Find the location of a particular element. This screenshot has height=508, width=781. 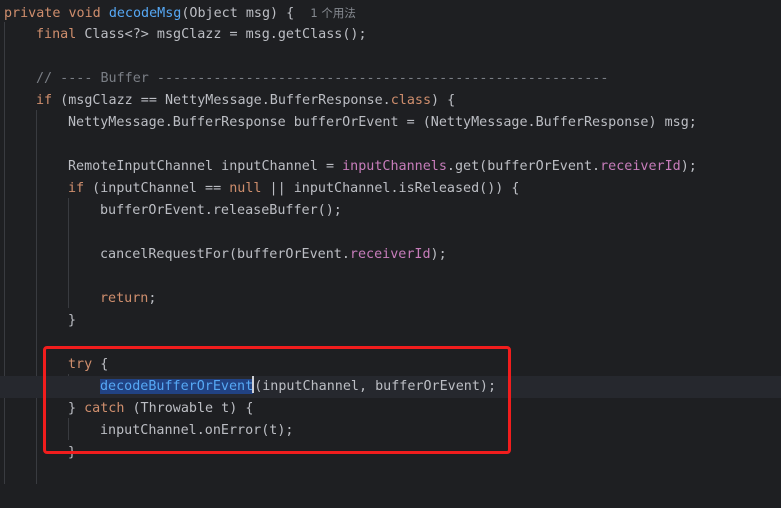

code-text: Class<?> msgClazz = msg.getClass(); is located at coordinates (225, 34).